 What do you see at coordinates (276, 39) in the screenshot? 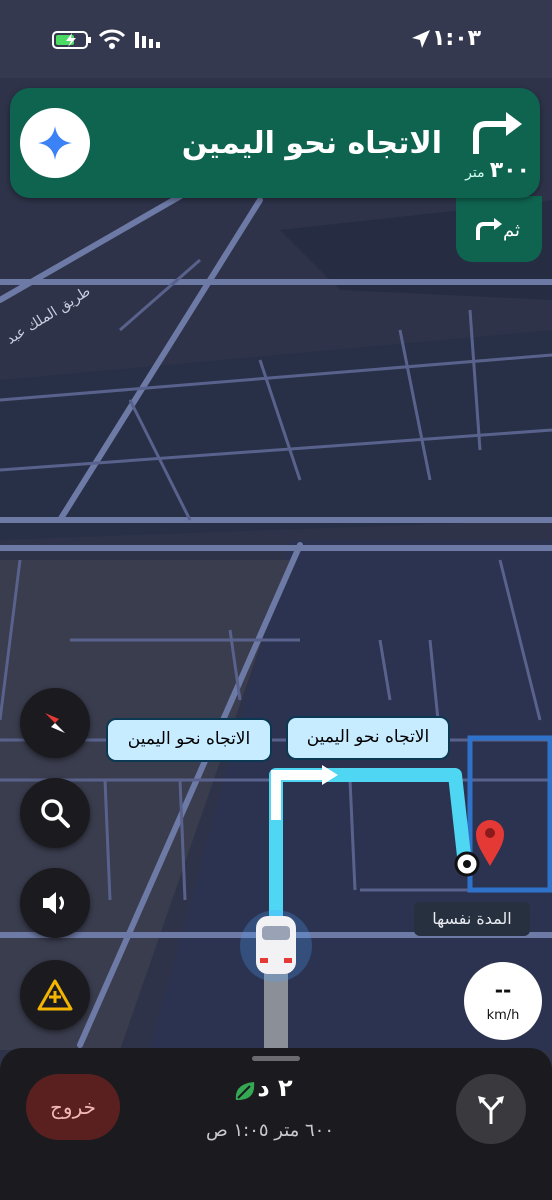
I see `status-bar: ١:٠٣` at bounding box center [276, 39].